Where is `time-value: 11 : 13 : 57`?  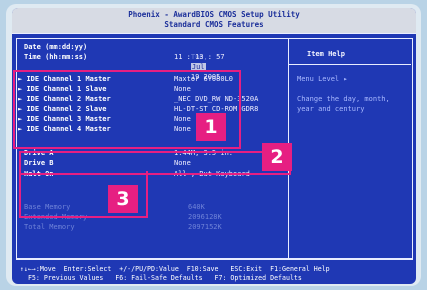 time-value: 11 : 13 : 57 is located at coordinates (199, 57).